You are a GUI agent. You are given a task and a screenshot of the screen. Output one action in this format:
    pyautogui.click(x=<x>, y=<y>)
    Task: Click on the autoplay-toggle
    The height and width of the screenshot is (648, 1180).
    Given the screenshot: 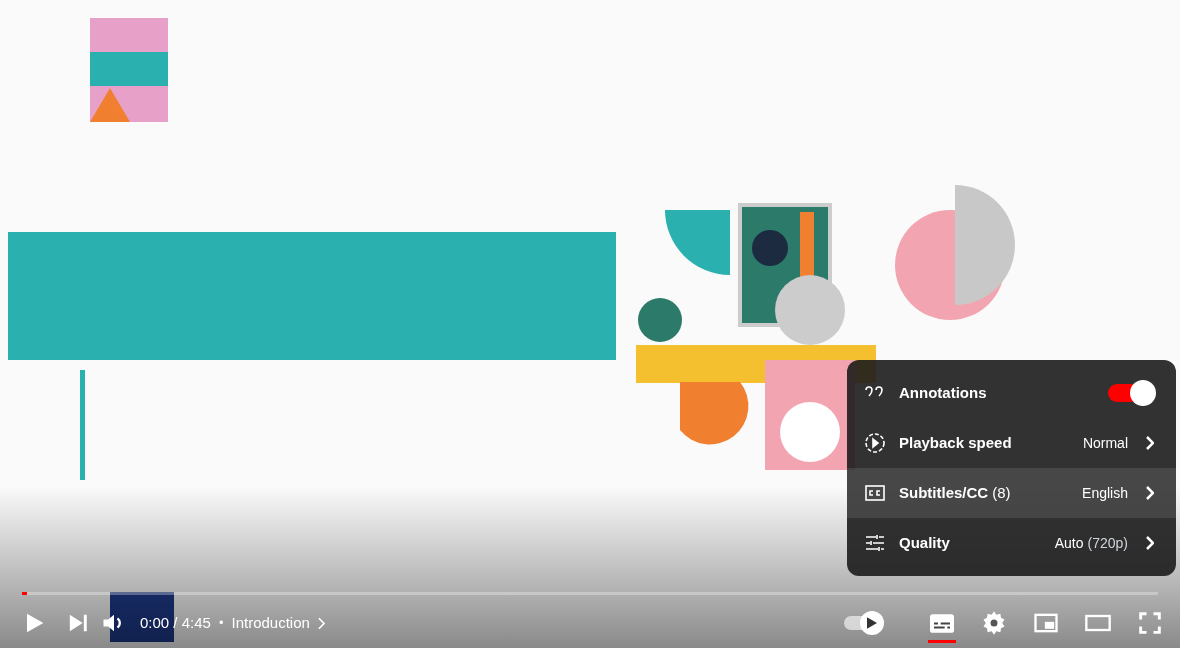 What is the action you would take?
    pyautogui.click(x=864, y=623)
    